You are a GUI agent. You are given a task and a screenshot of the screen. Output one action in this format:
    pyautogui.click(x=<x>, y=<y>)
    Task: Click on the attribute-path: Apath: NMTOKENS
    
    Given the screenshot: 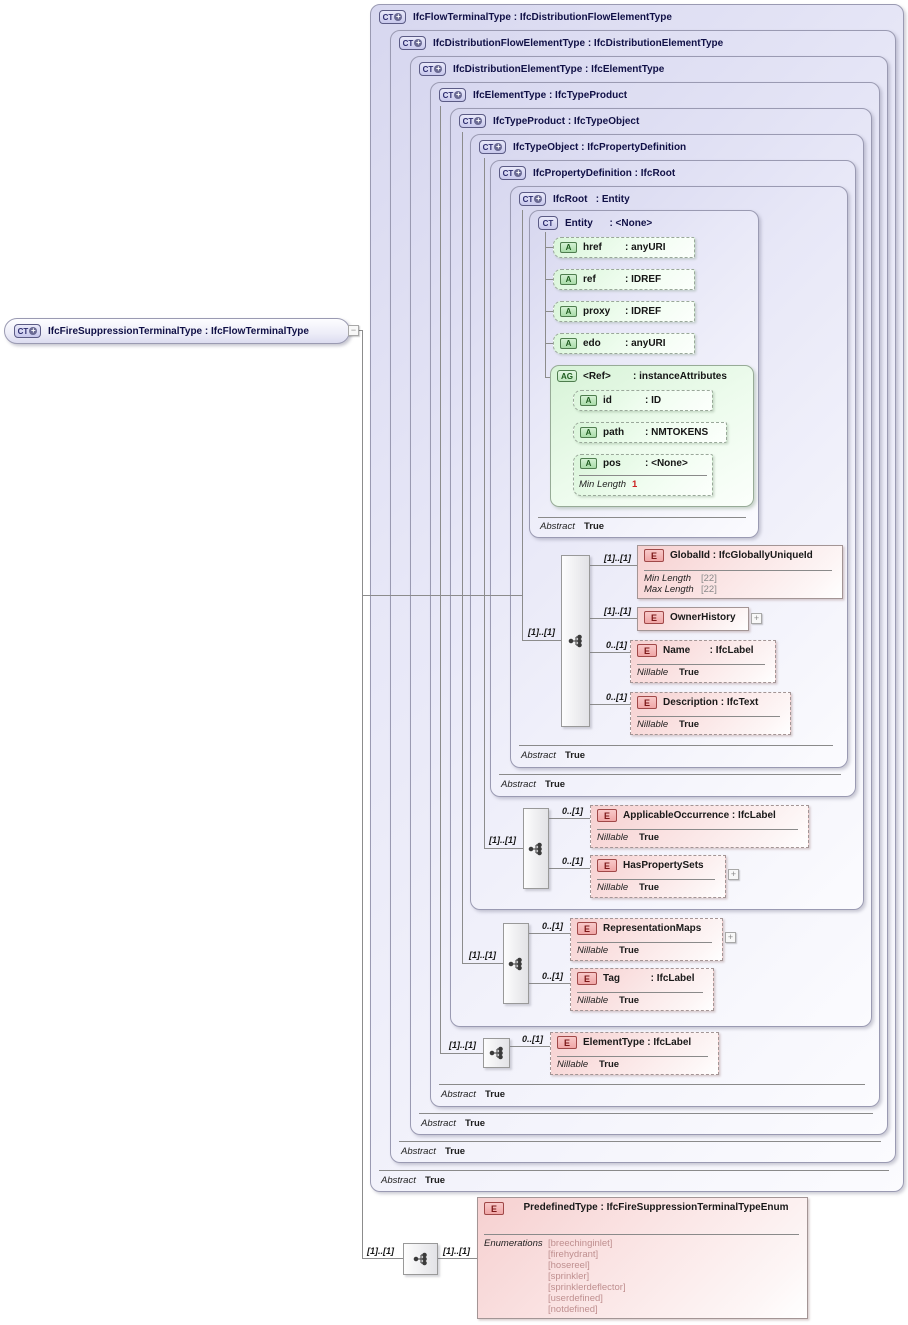 What is the action you would take?
    pyautogui.click(x=650, y=432)
    